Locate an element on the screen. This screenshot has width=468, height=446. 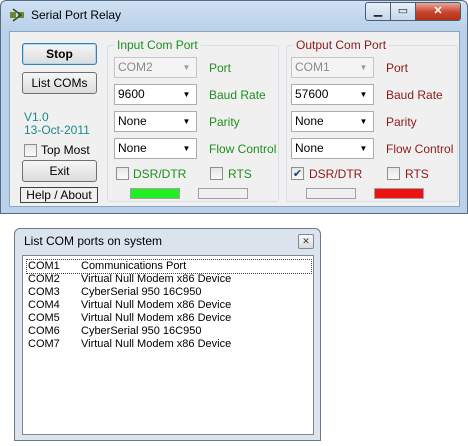
list-item: COM4 Virtual Null Modem x86 Device is located at coordinates (169, 305).